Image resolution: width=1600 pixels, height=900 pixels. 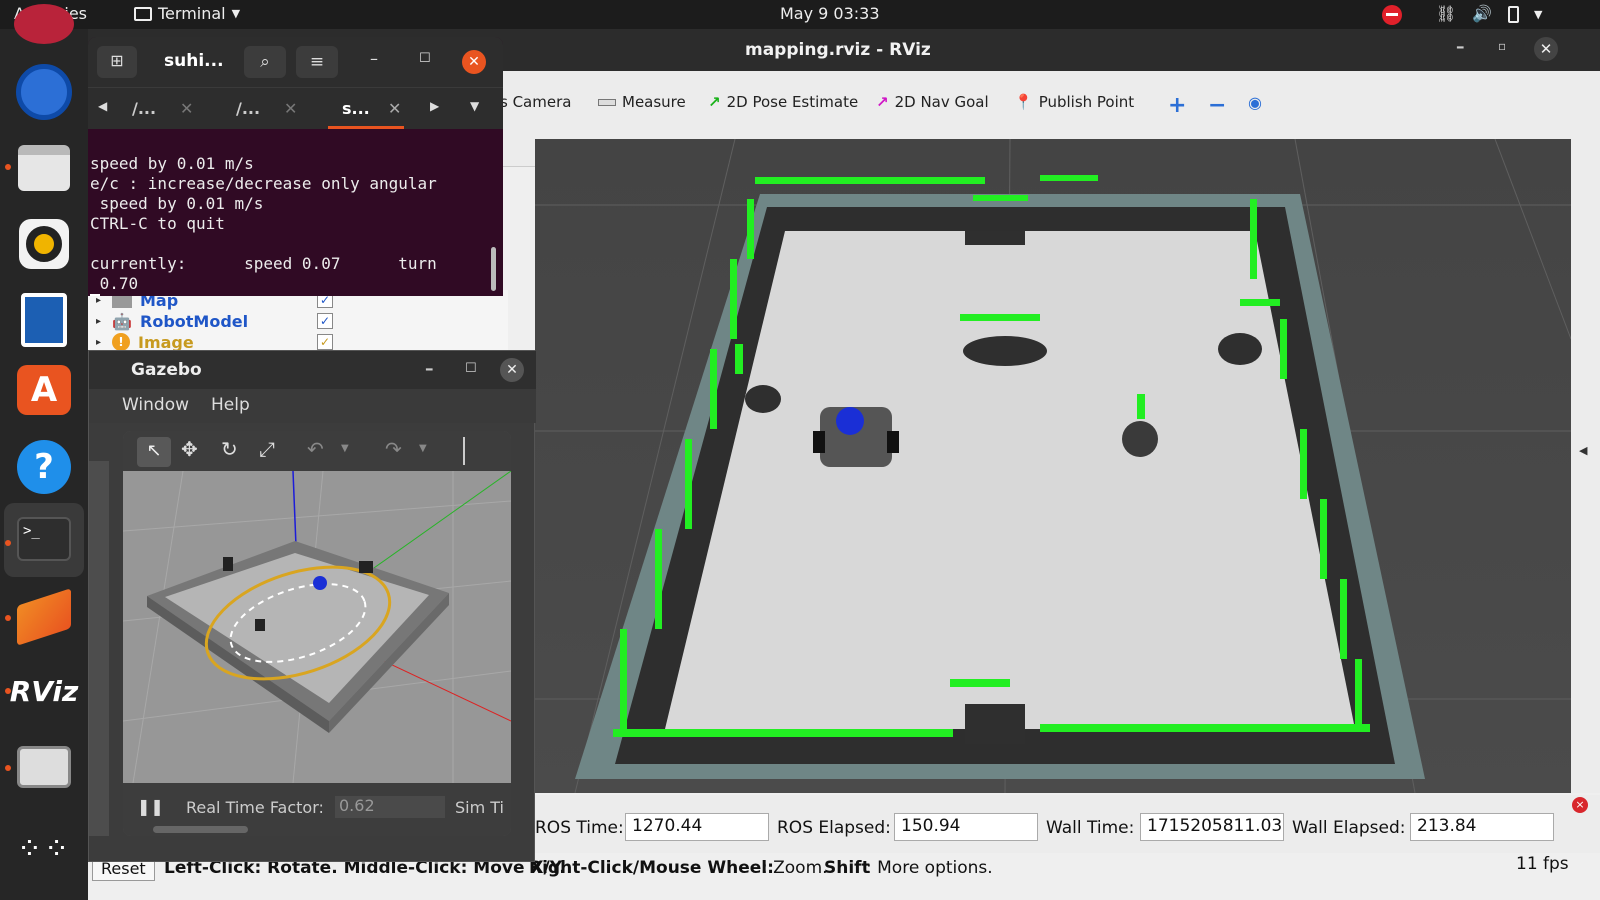 What do you see at coordinates (267, 449) in the screenshot?
I see `scale-tool-icon: ⤢` at bounding box center [267, 449].